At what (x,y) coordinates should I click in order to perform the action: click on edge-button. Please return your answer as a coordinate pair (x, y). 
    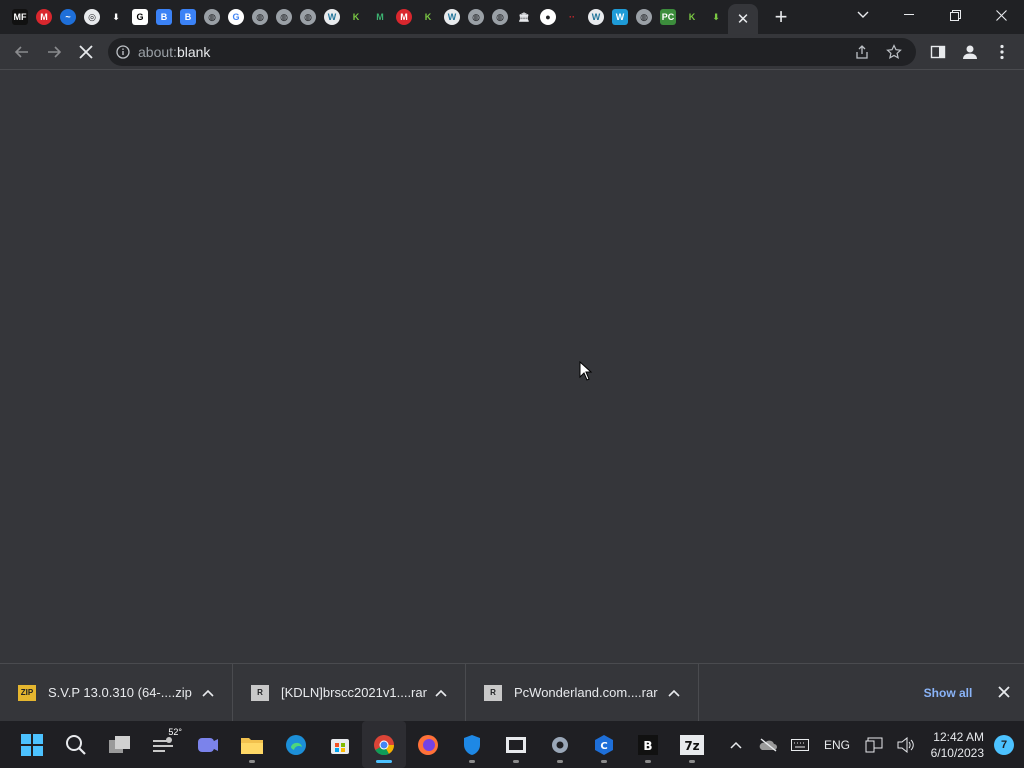
    Looking at the image, I should click on (296, 744).